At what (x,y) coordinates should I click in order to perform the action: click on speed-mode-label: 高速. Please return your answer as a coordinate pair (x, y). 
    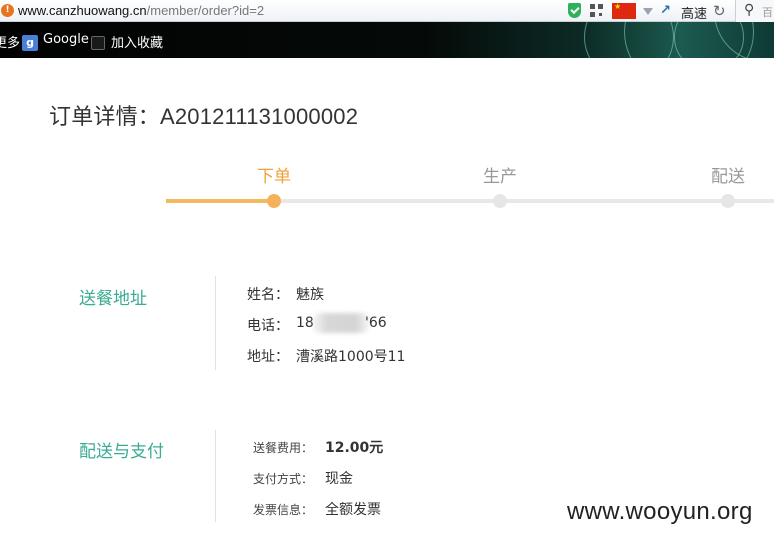
    Looking at the image, I should click on (694, 12).